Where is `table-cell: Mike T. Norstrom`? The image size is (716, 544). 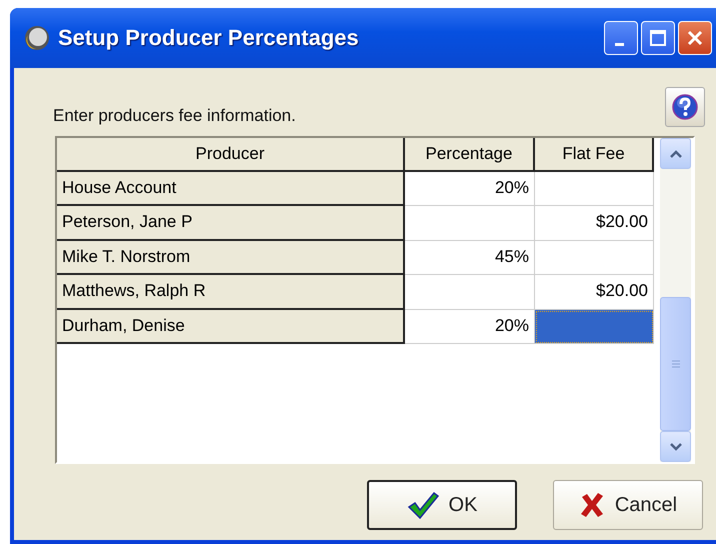 table-cell: Mike T. Norstrom is located at coordinates (231, 258).